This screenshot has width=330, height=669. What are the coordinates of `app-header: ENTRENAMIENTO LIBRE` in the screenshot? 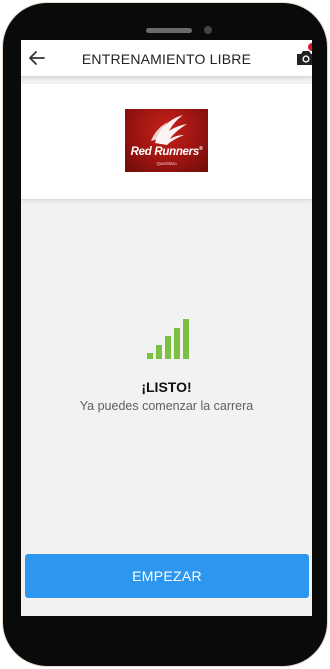 It's located at (166, 58).